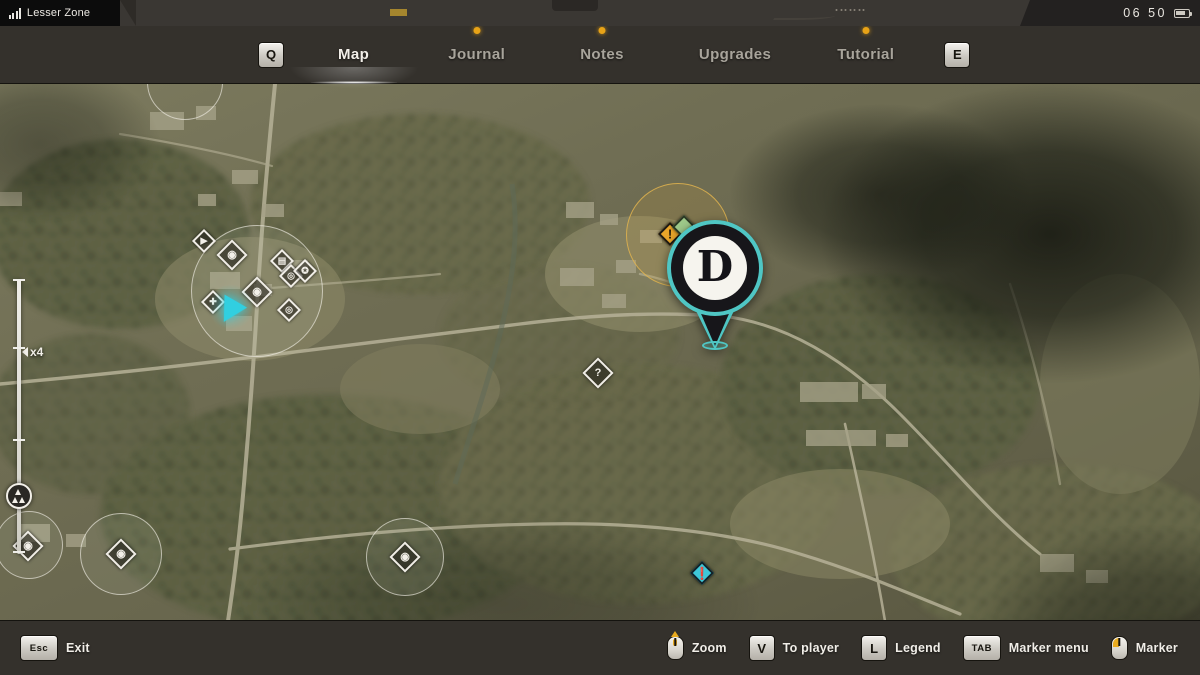  What do you see at coordinates (866, 54) in the screenshot?
I see `tab-tutorial-label: Tutorial` at bounding box center [866, 54].